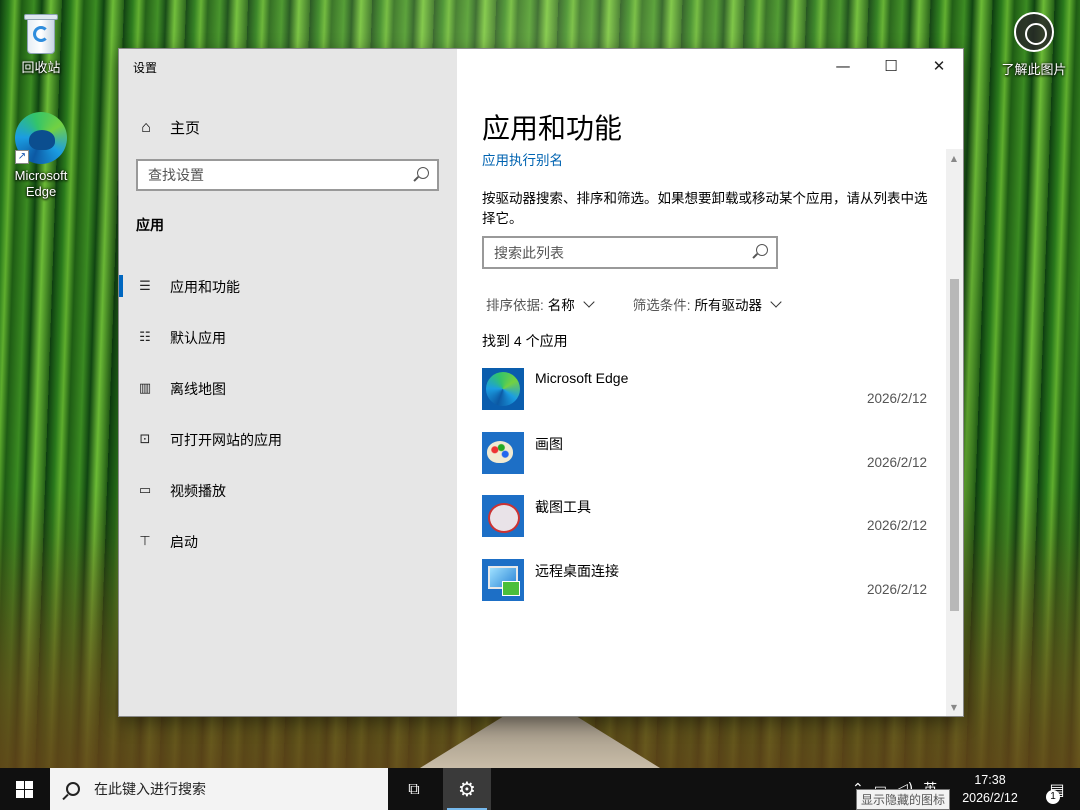 This screenshot has height=810, width=1080. I want to click on app-name: 远程桌面连接, so click(577, 570).